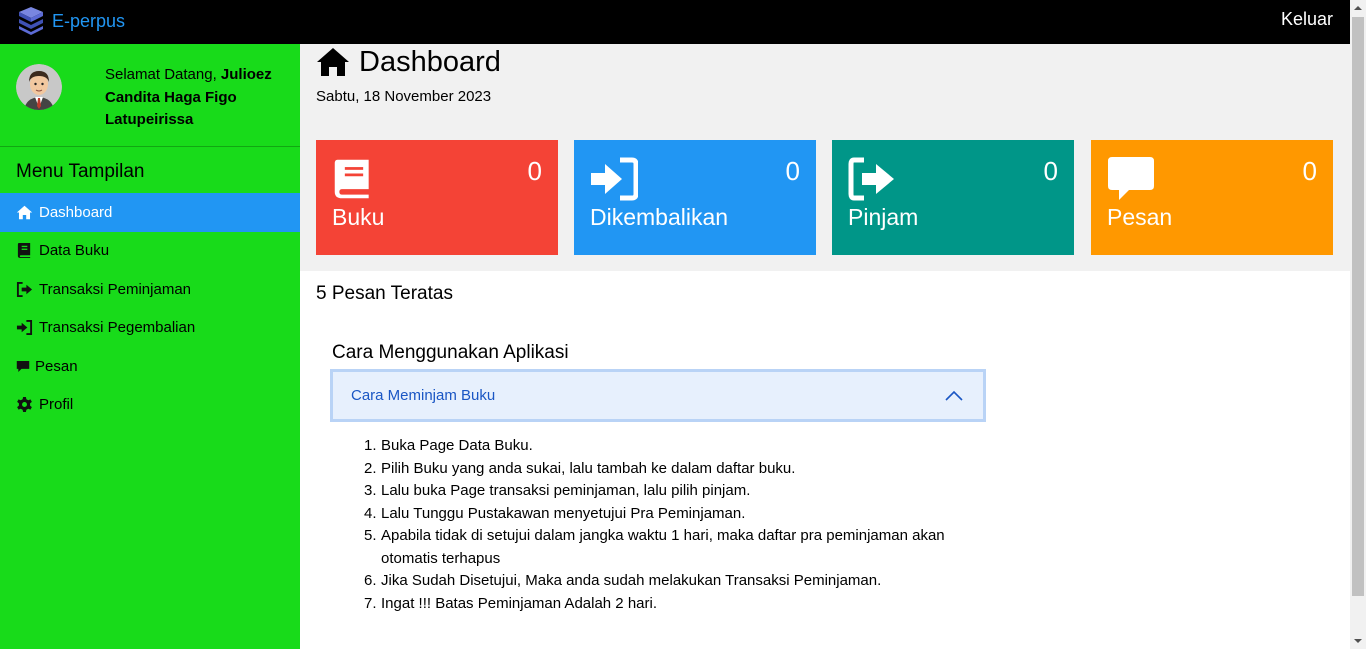  I want to click on brand-link: E-perpus, so click(70, 21).